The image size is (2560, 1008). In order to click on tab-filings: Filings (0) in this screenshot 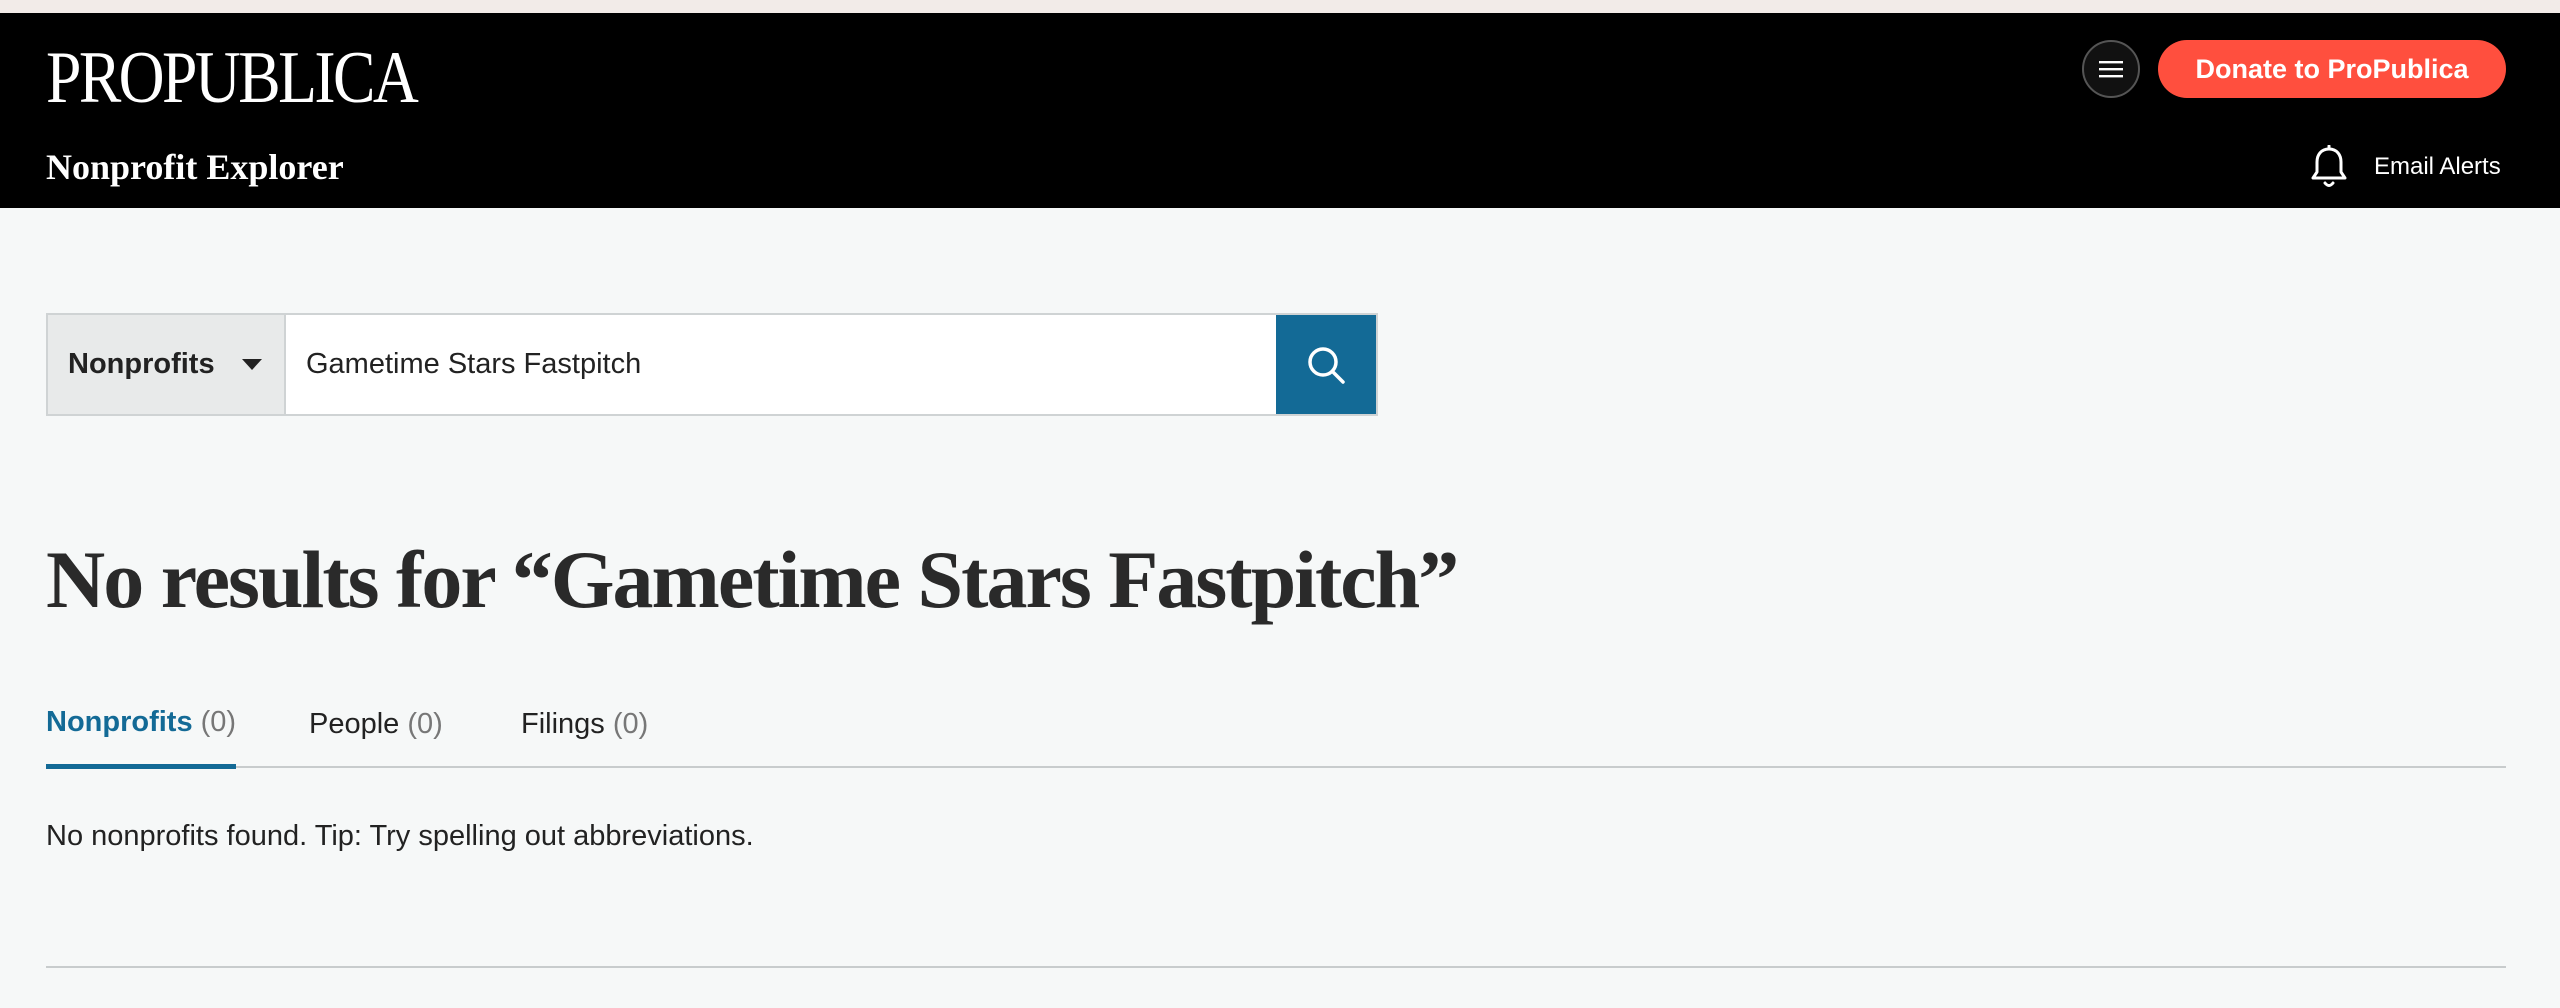, I will do `click(584, 729)`.